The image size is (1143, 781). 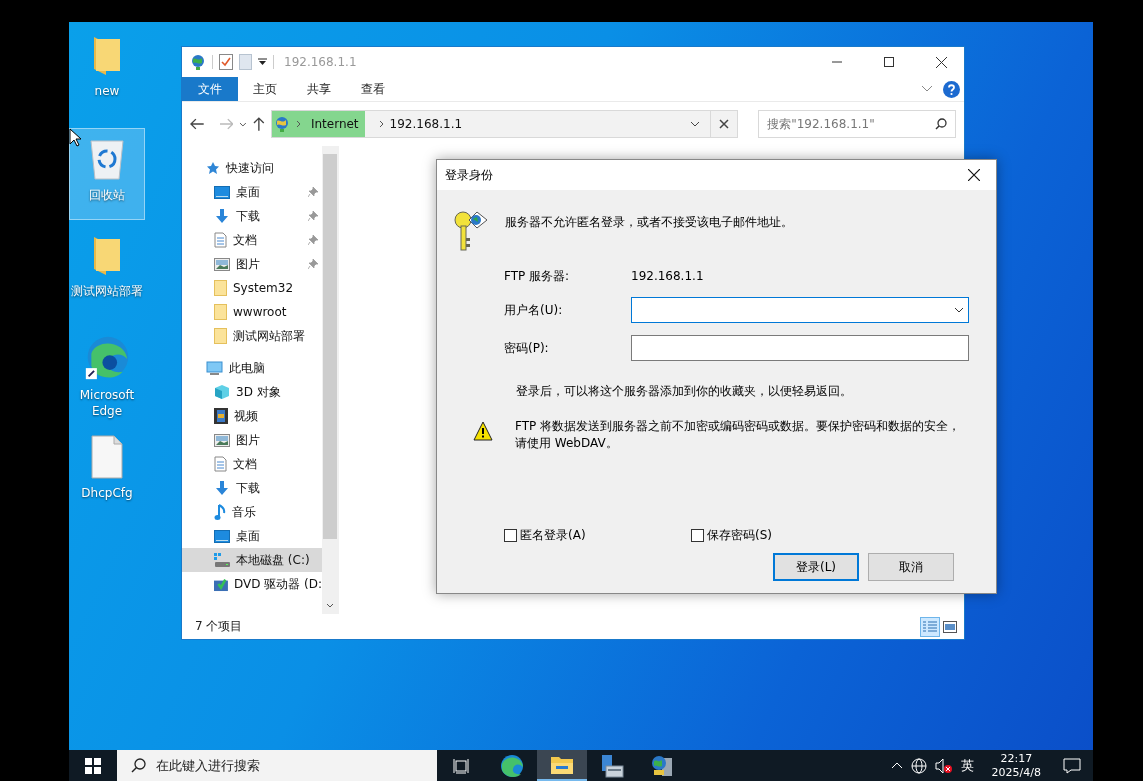 What do you see at coordinates (816, 567) in the screenshot?
I see `login-button: 登录(L)` at bounding box center [816, 567].